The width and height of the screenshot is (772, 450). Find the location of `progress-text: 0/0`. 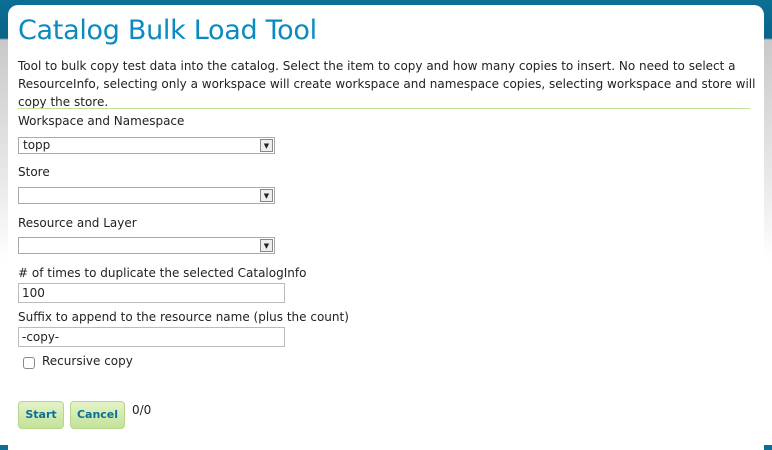

progress-text: 0/0 is located at coordinates (142, 410).